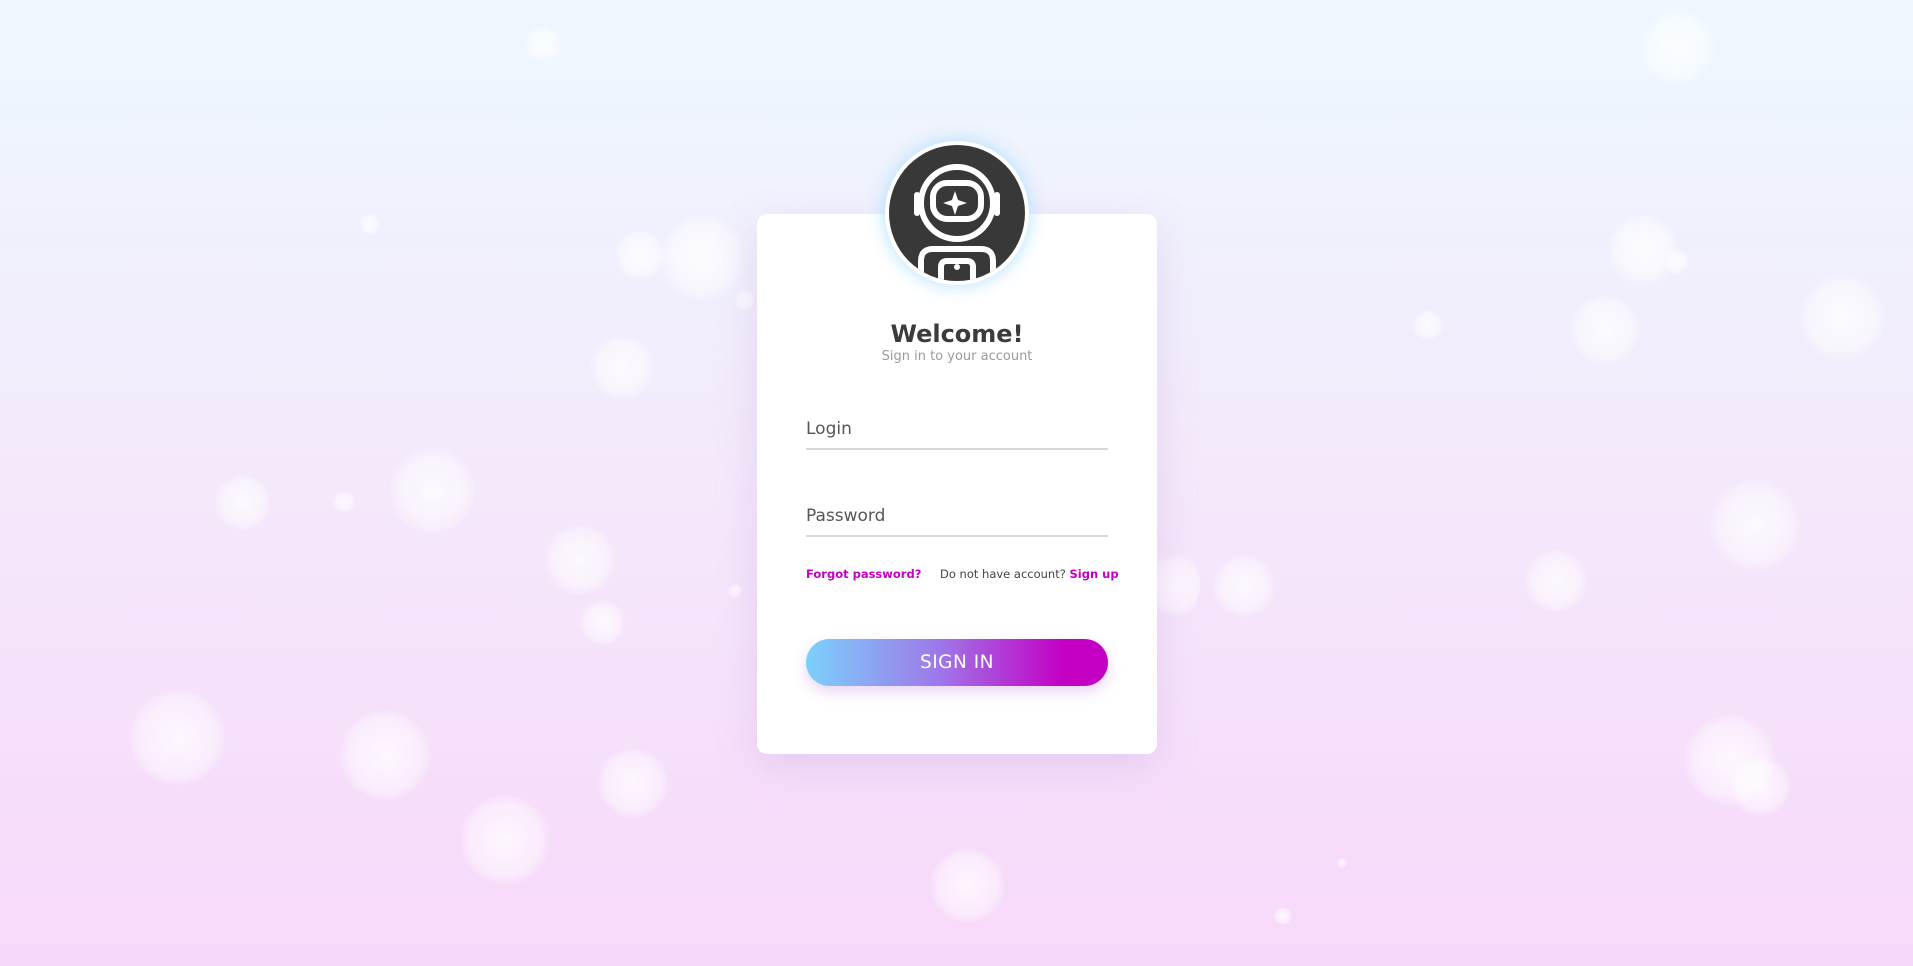  I want to click on signup-prompt: Do not have account? Sign up, so click(1029, 574).